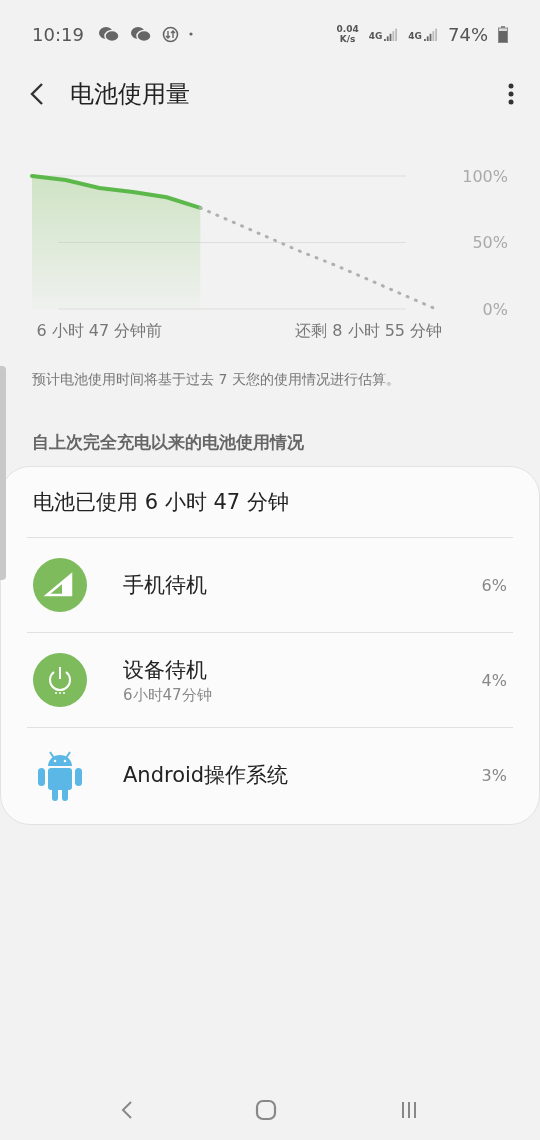  I want to click on time-axis-label: 还剩 8 小时 55 分钟, so click(369, 330).